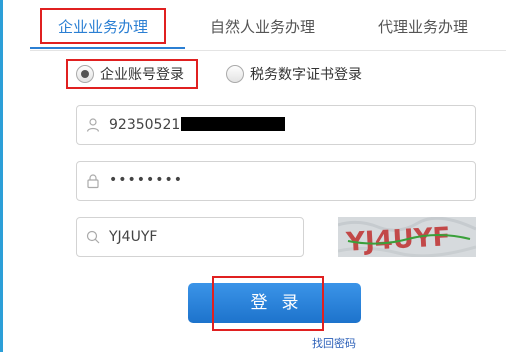 The height and width of the screenshot is (352, 528). Describe the element at coordinates (93, 125) in the screenshot. I see `user-icon` at that location.